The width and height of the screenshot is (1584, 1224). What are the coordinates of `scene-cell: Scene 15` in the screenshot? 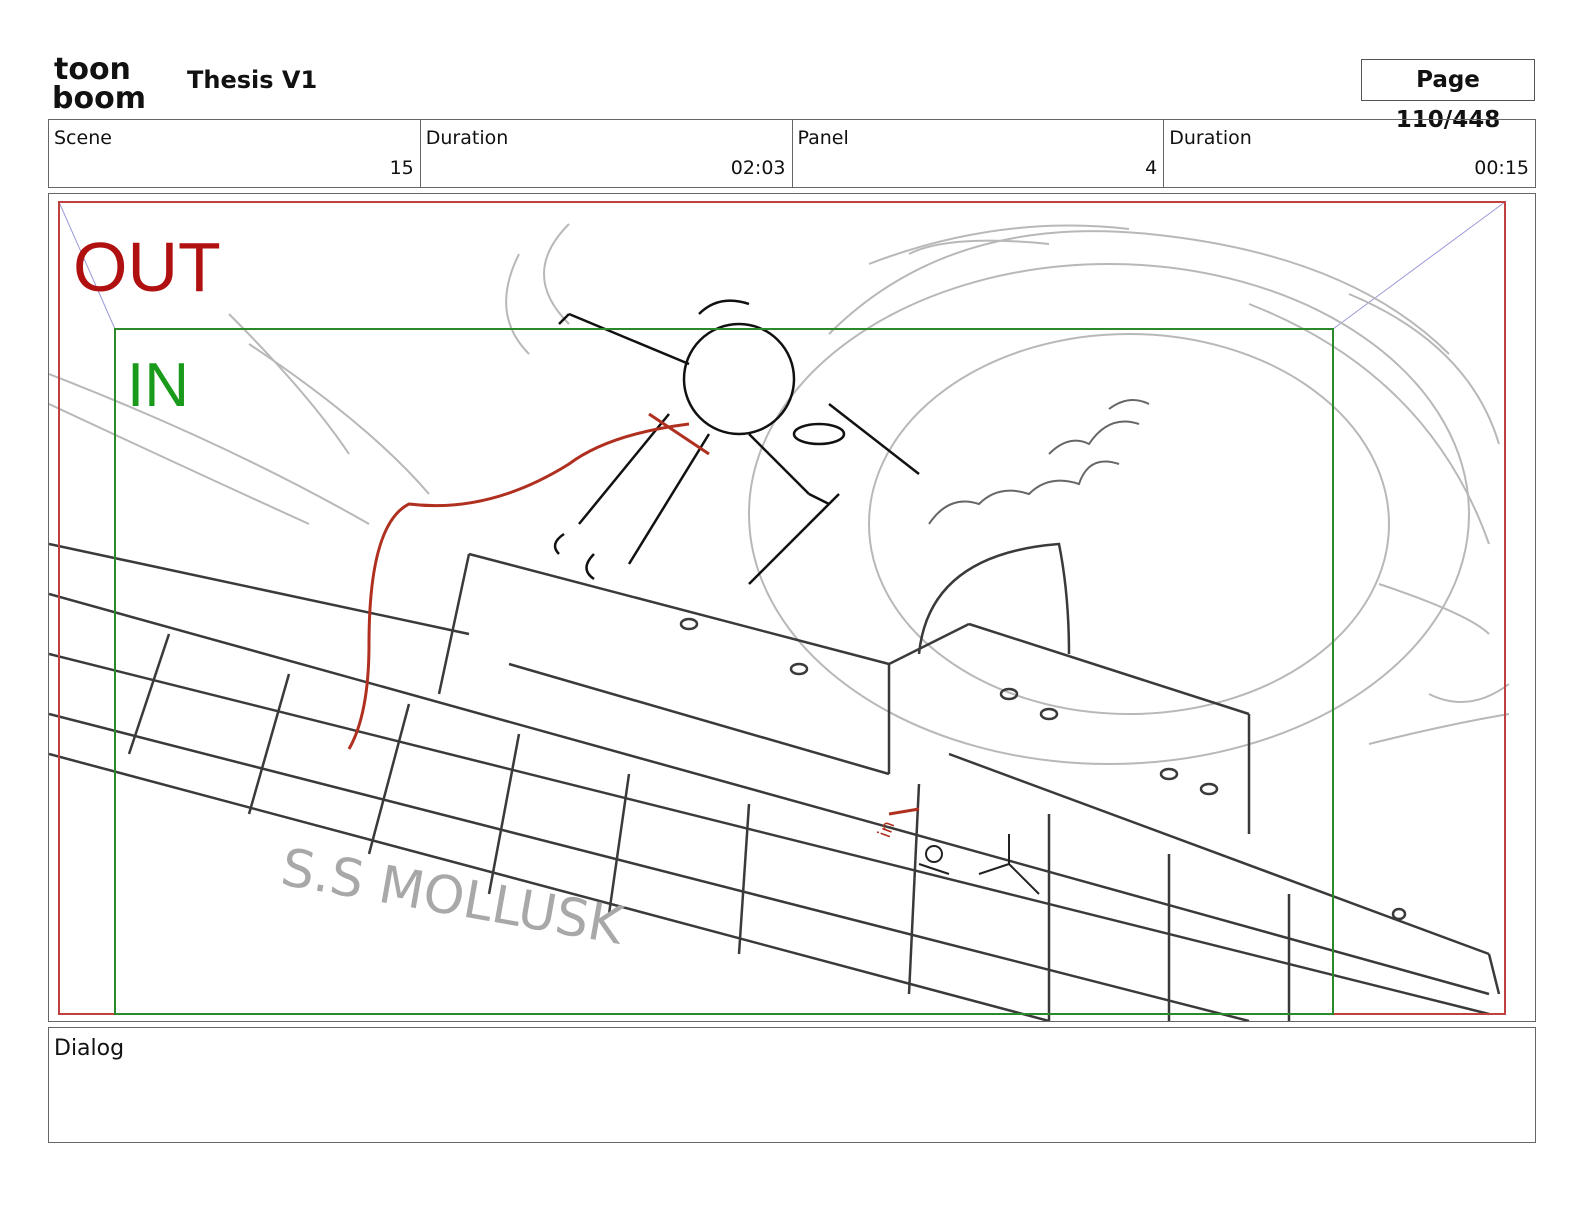 It's located at (235, 153).